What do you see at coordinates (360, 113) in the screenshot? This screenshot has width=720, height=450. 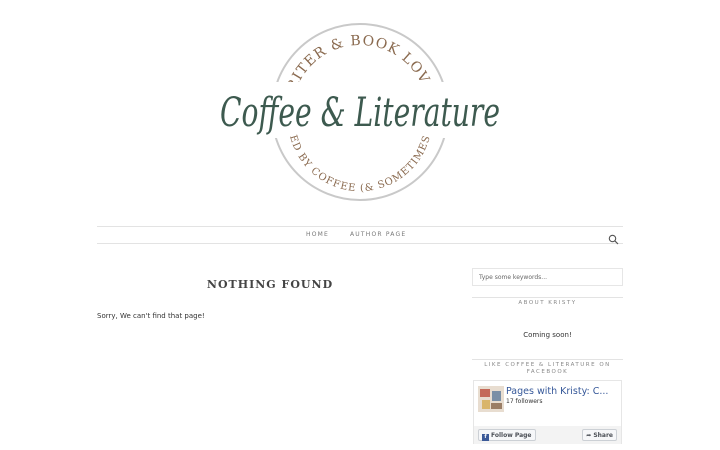 I see `logo-main-text: Coffee & Literature` at bounding box center [360, 113].